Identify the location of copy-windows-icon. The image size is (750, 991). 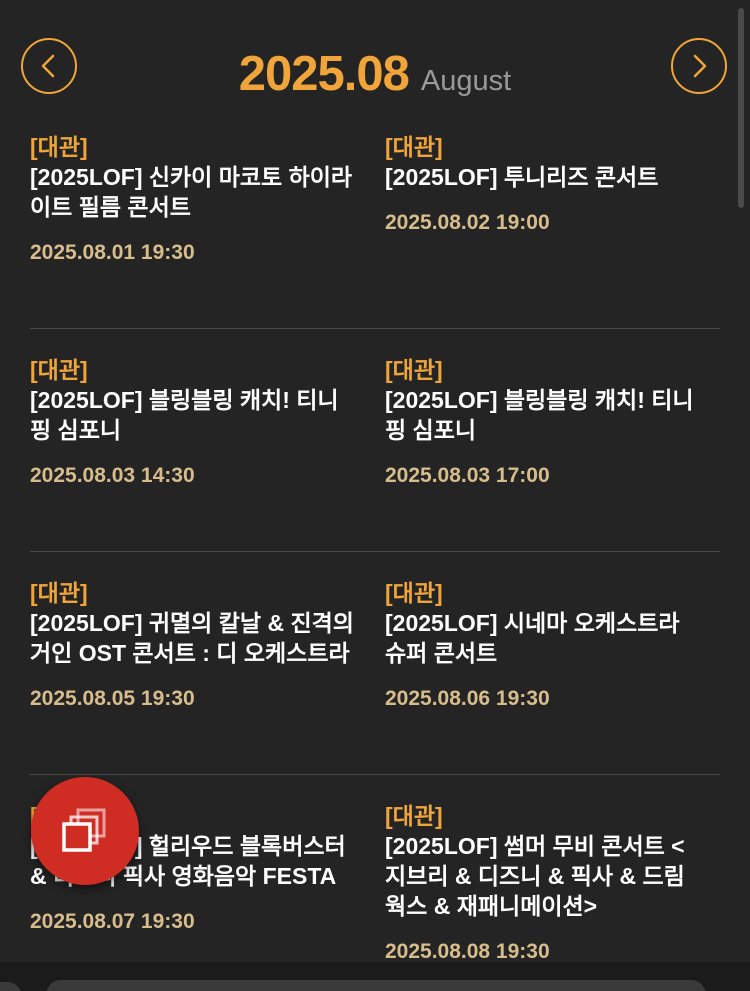
(84, 830).